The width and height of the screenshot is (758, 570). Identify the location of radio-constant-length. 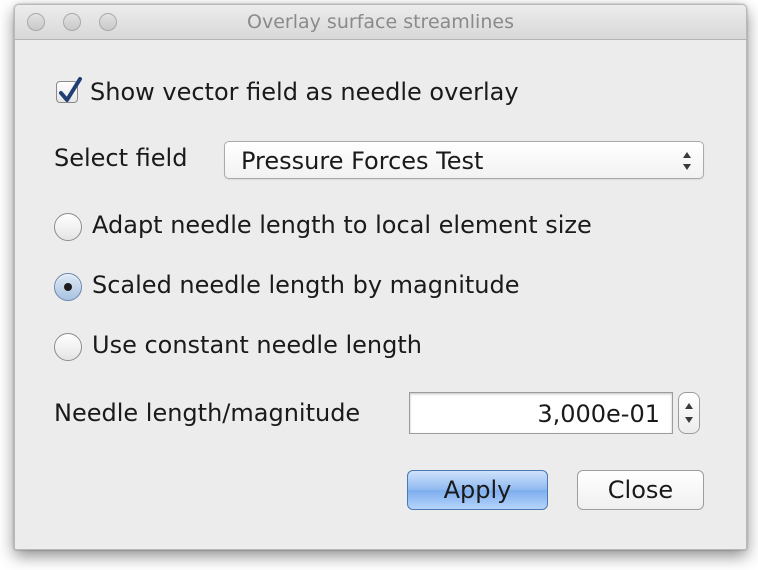
(68, 347).